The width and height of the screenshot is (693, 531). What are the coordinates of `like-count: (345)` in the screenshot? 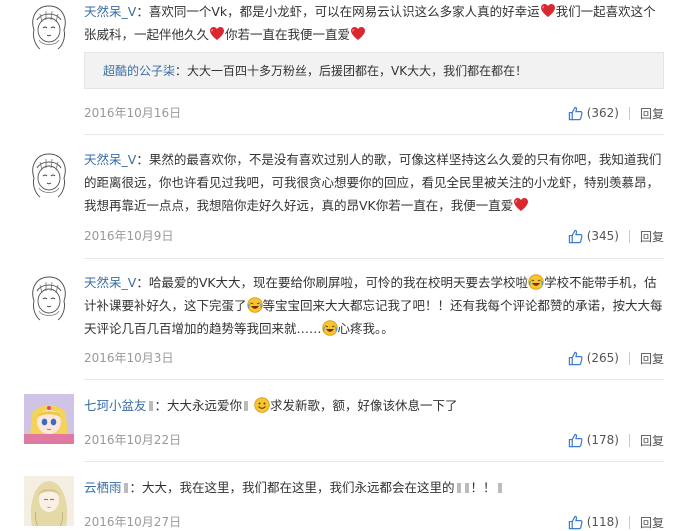 It's located at (603, 236).